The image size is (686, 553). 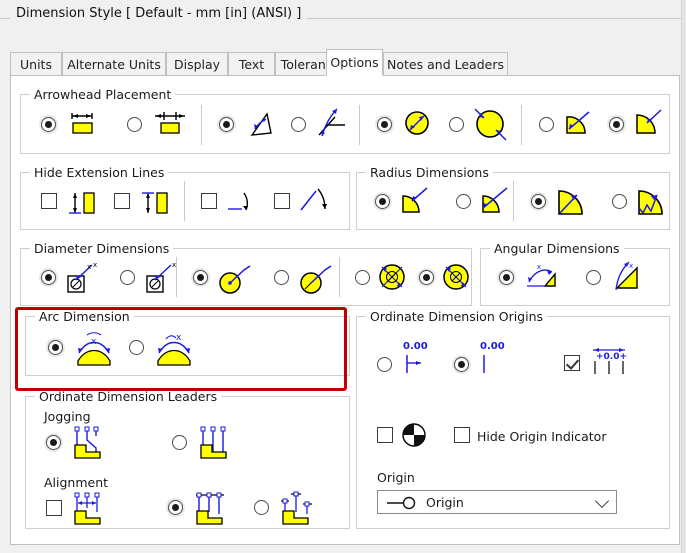 What do you see at coordinates (48, 124) in the screenshot?
I see `radio-arrows-inside-linear` at bounding box center [48, 124].